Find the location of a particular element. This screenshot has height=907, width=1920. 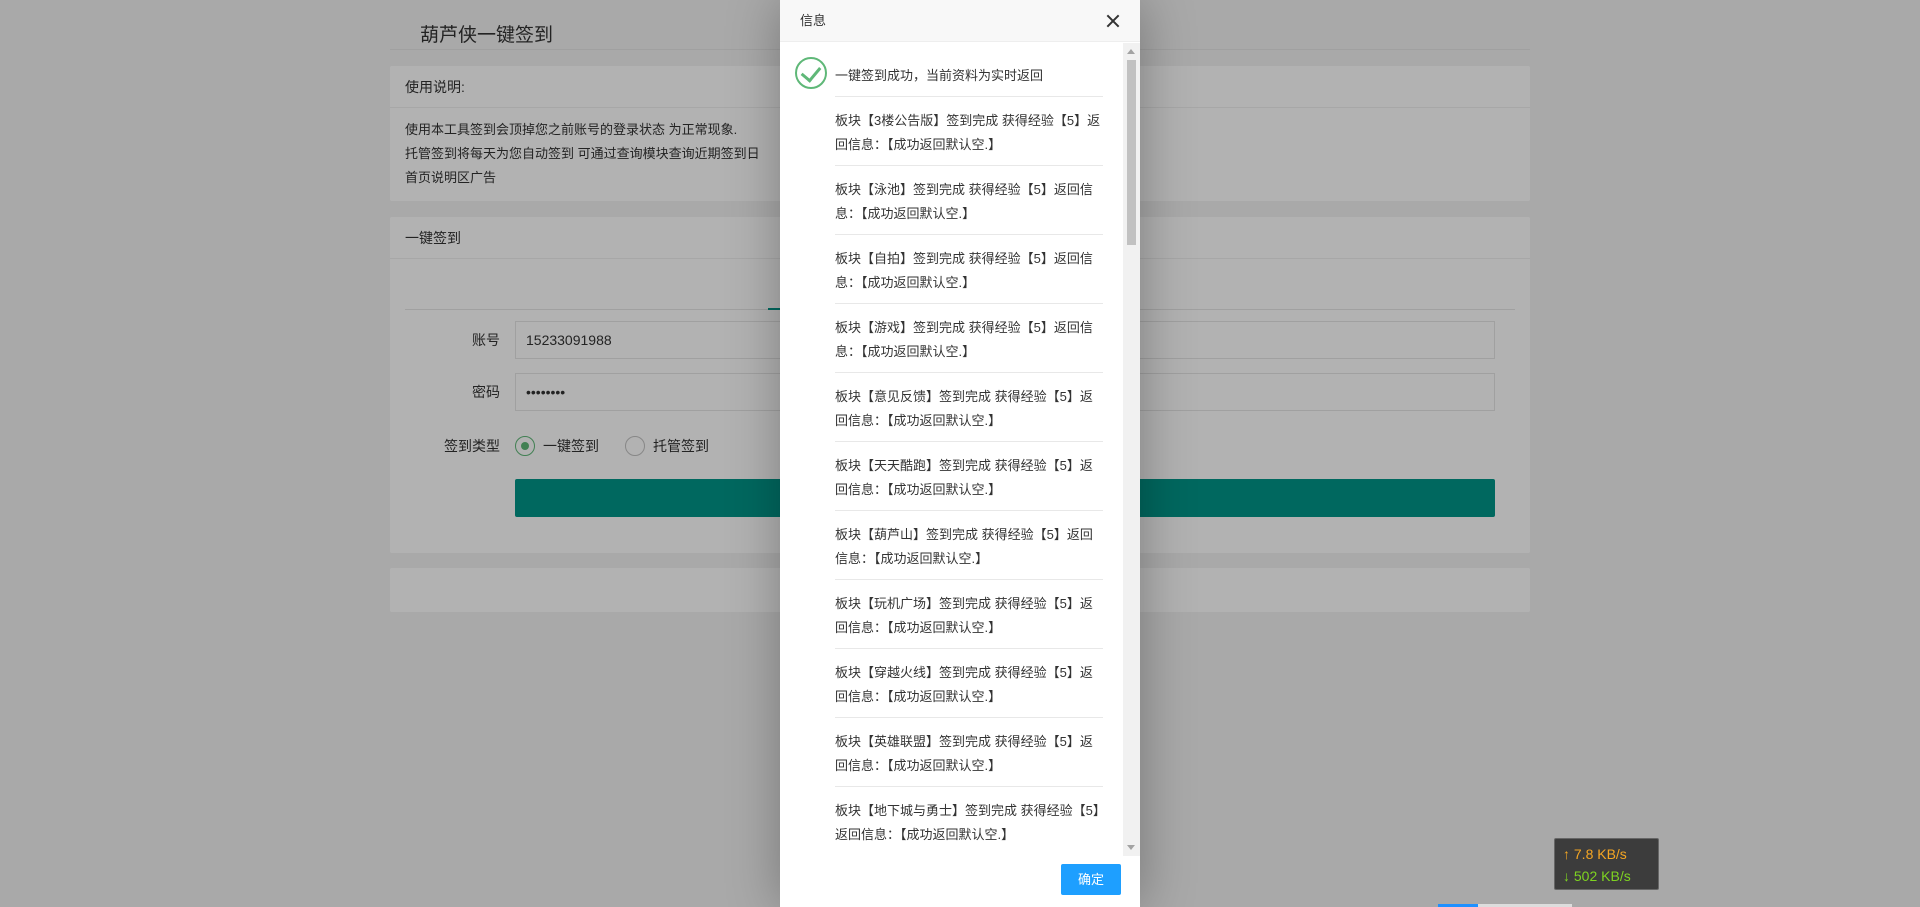

list-item: 板块【泳池】签到完成 获得经验【5】返回信息：【成功返回默认空.】 is located at coordinates (969, 199).